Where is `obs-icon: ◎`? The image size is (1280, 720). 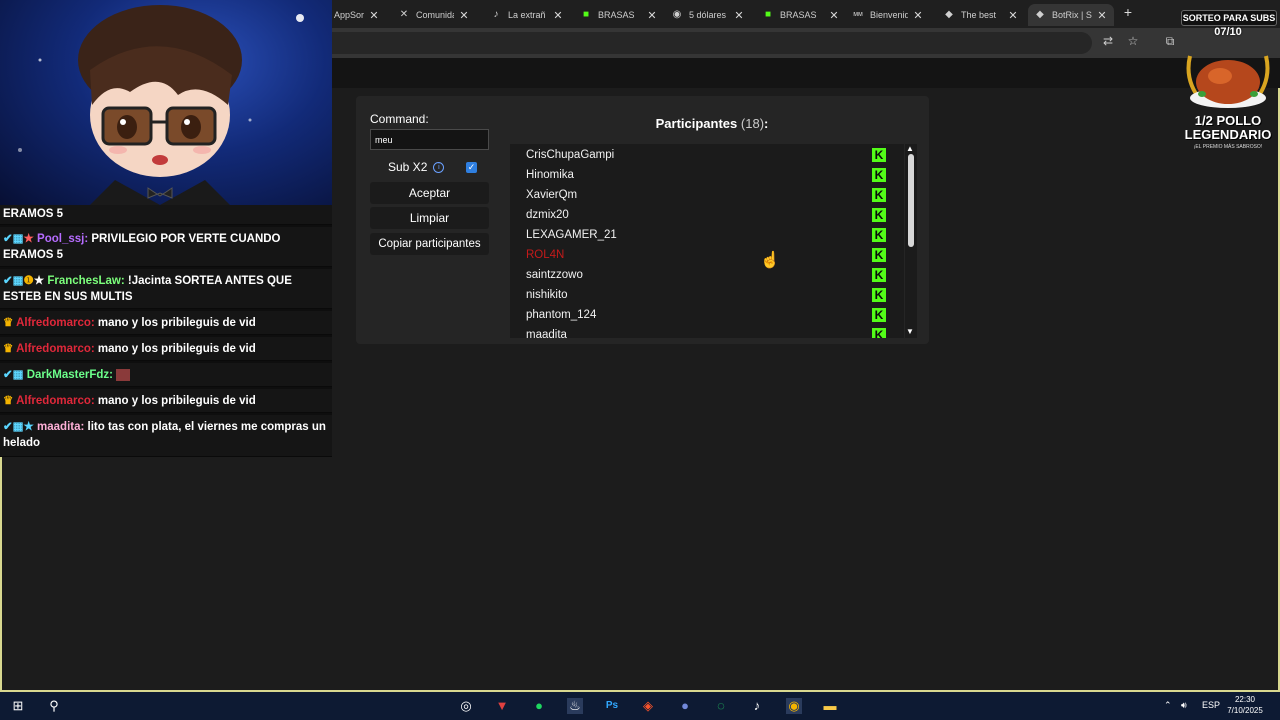 obs-icon: ◎ is located at coordinates (466, 706).